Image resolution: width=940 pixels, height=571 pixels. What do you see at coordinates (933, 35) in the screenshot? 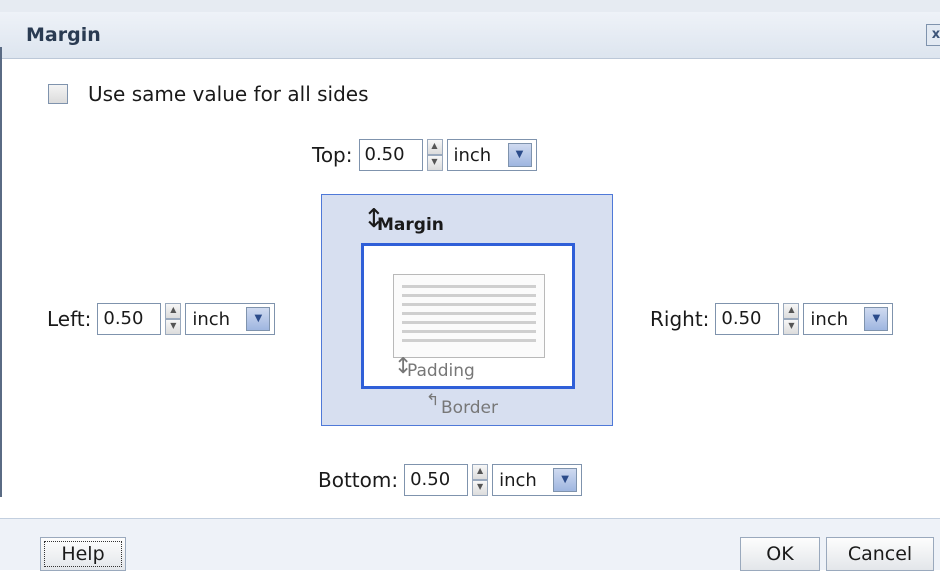
I see `close-icon: x` at bounding box center [933, 35].